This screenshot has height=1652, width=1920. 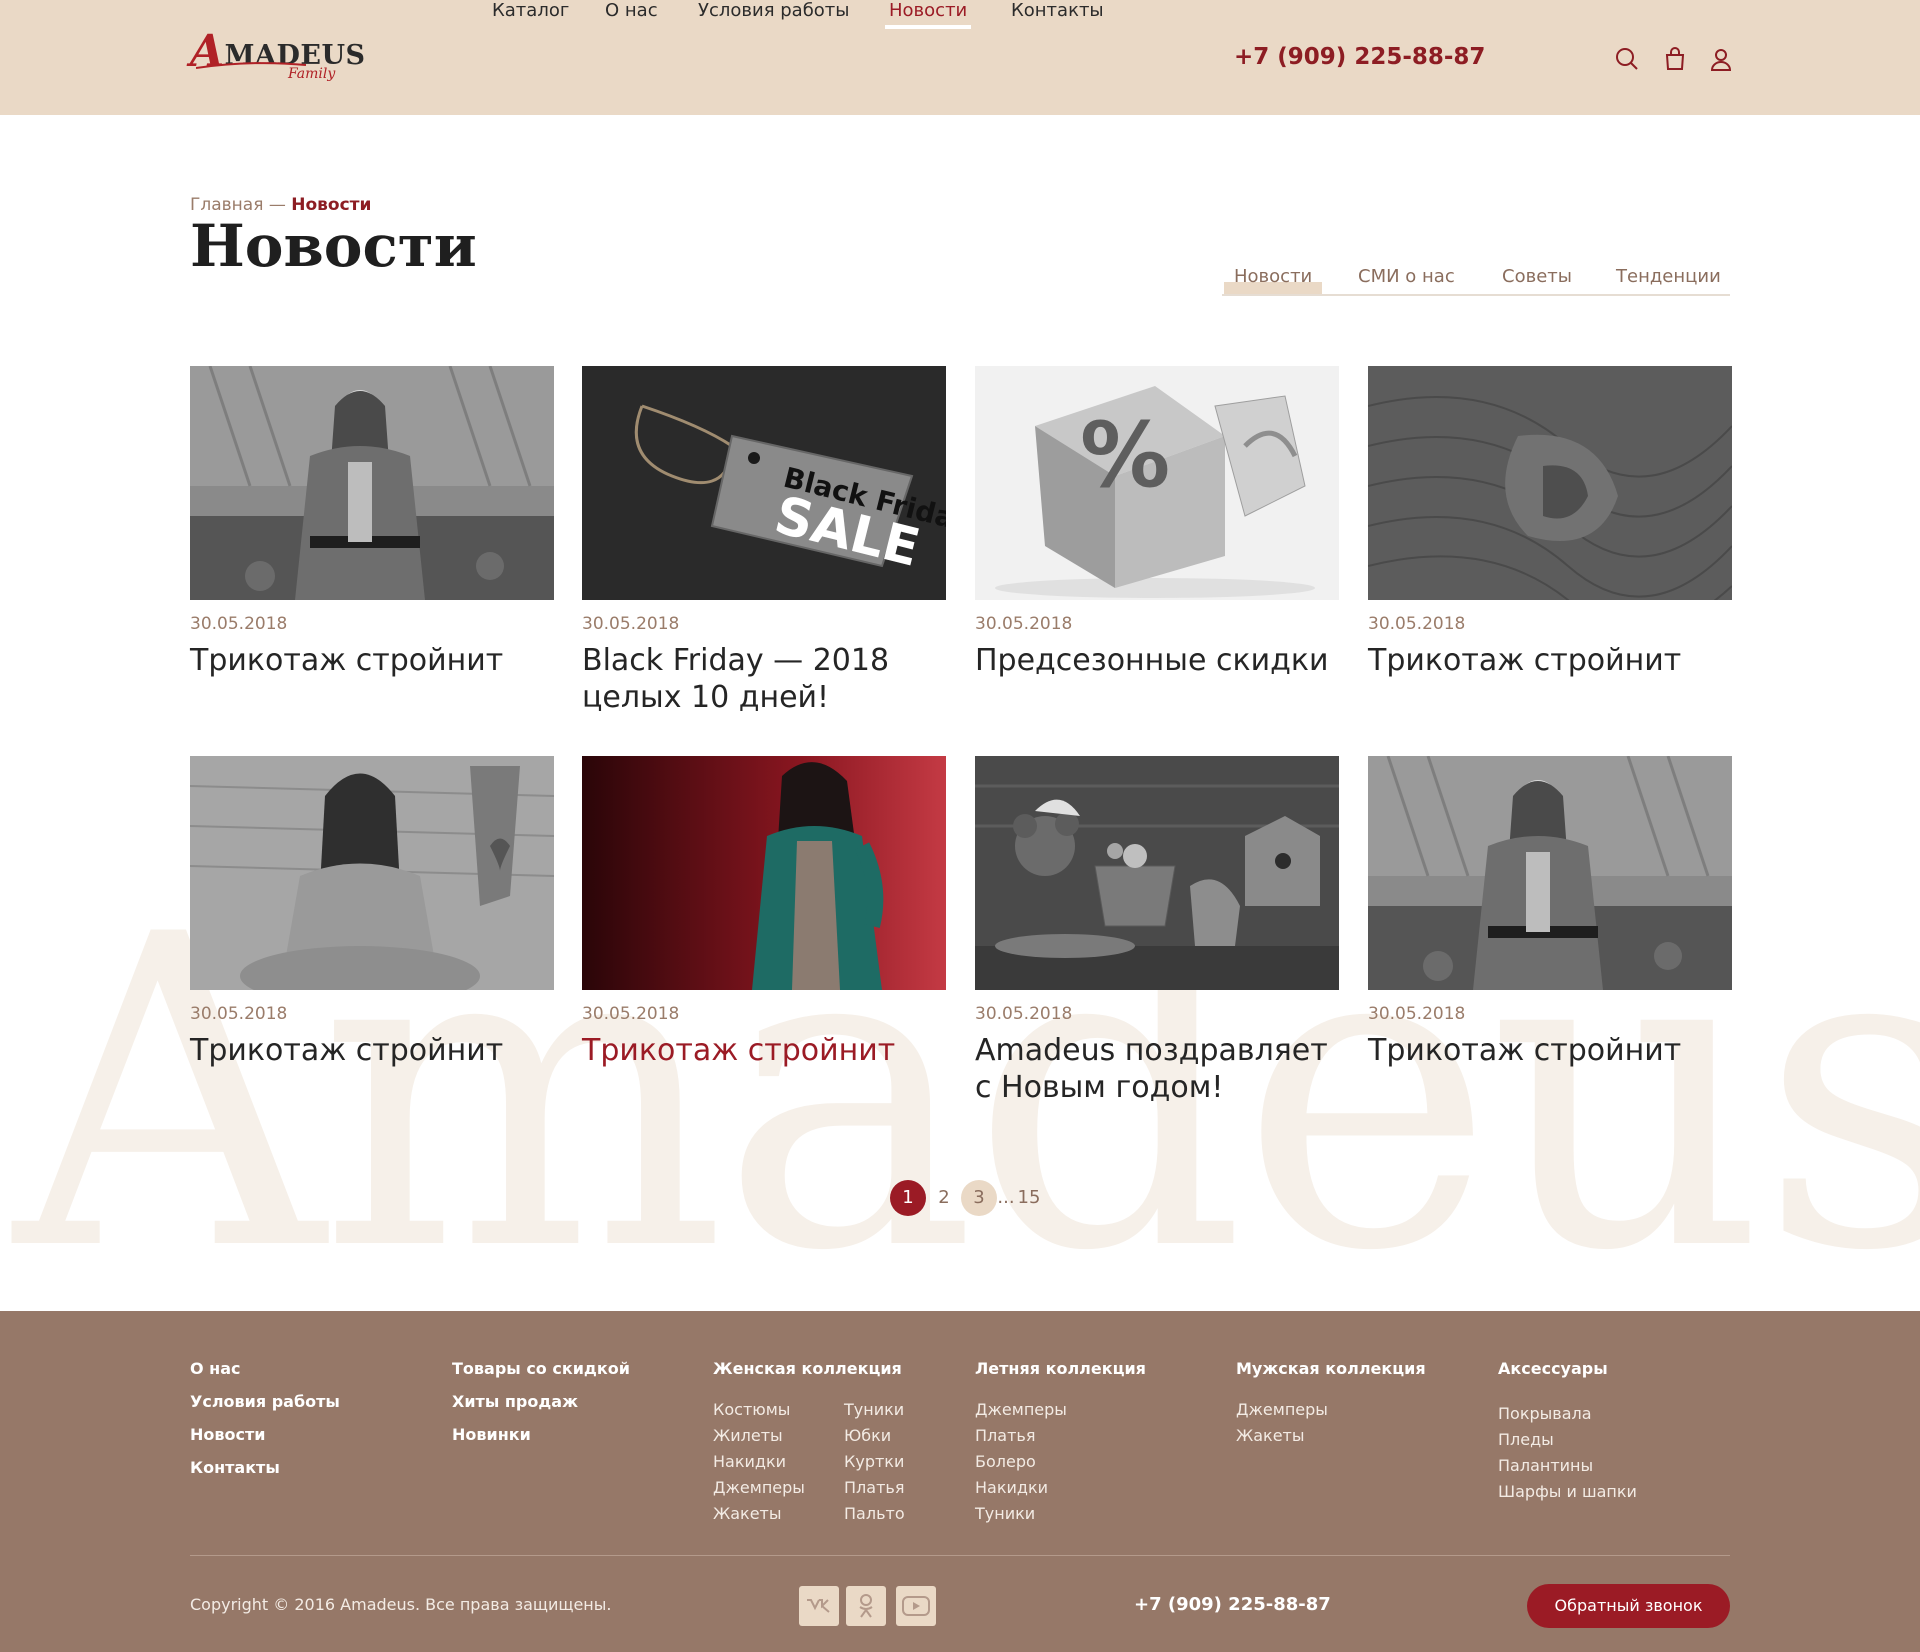 I want to click on user-icon, so click(x=1721, y=59).